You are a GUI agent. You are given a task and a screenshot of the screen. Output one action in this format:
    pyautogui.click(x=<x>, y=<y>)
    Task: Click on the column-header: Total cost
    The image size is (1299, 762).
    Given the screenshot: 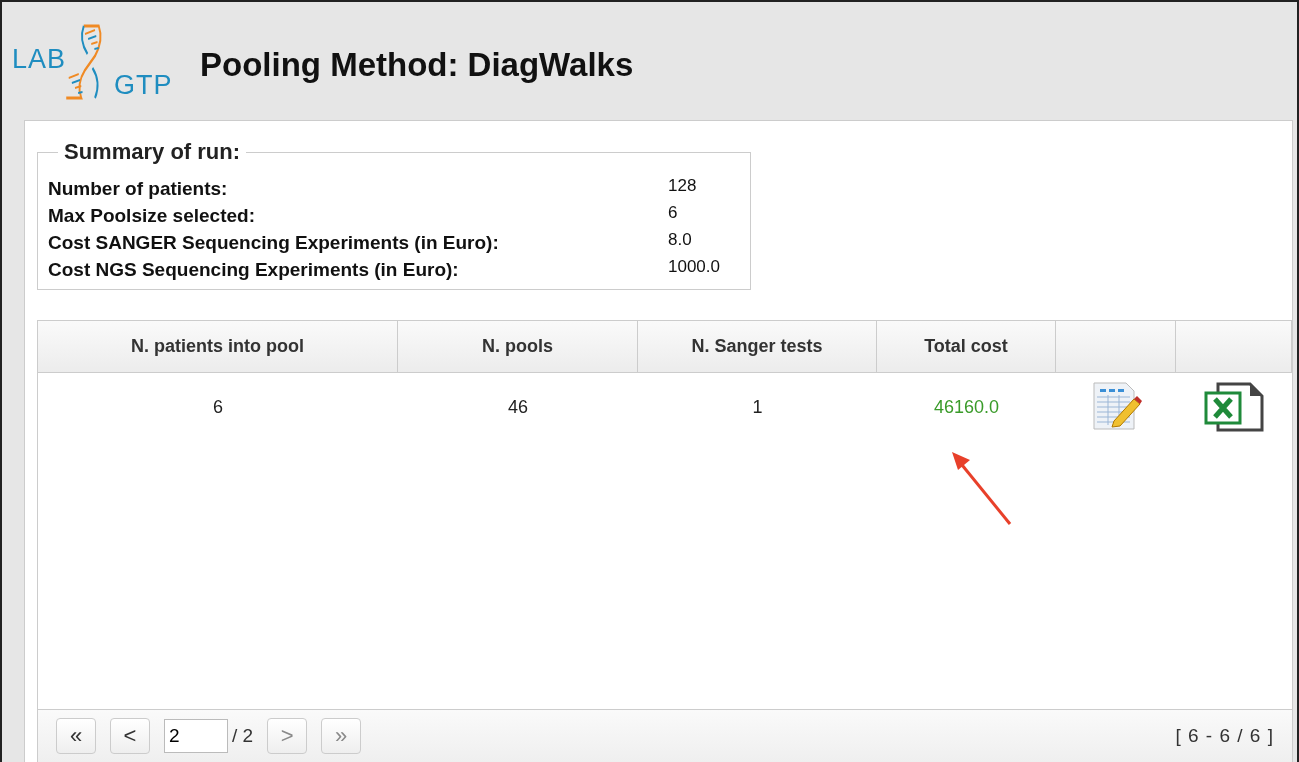 What is the action you would take?
    pyautogui.click(x=966, y=346)
    